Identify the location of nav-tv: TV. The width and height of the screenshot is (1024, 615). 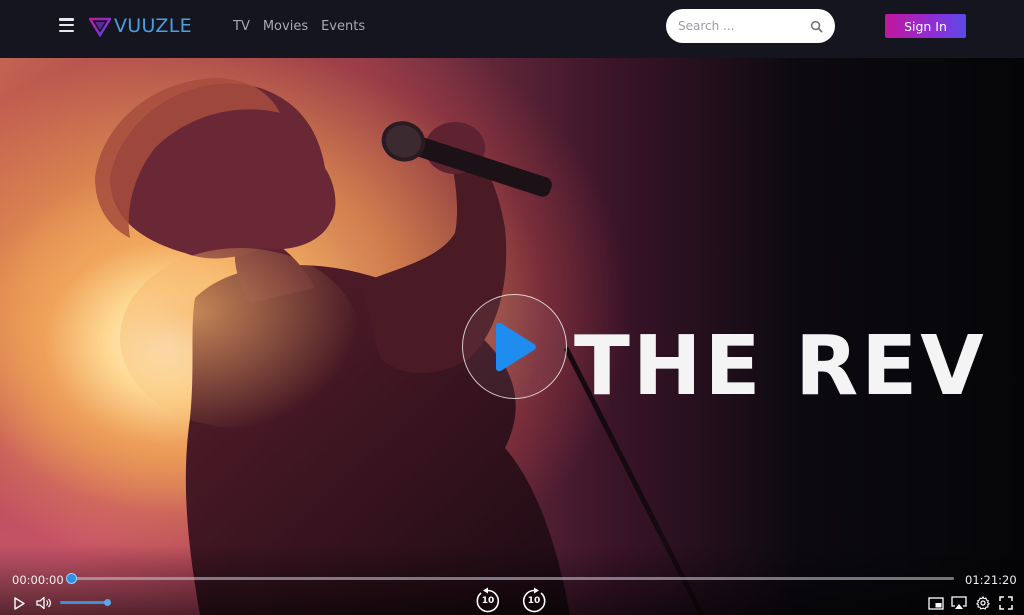
(241, 26).